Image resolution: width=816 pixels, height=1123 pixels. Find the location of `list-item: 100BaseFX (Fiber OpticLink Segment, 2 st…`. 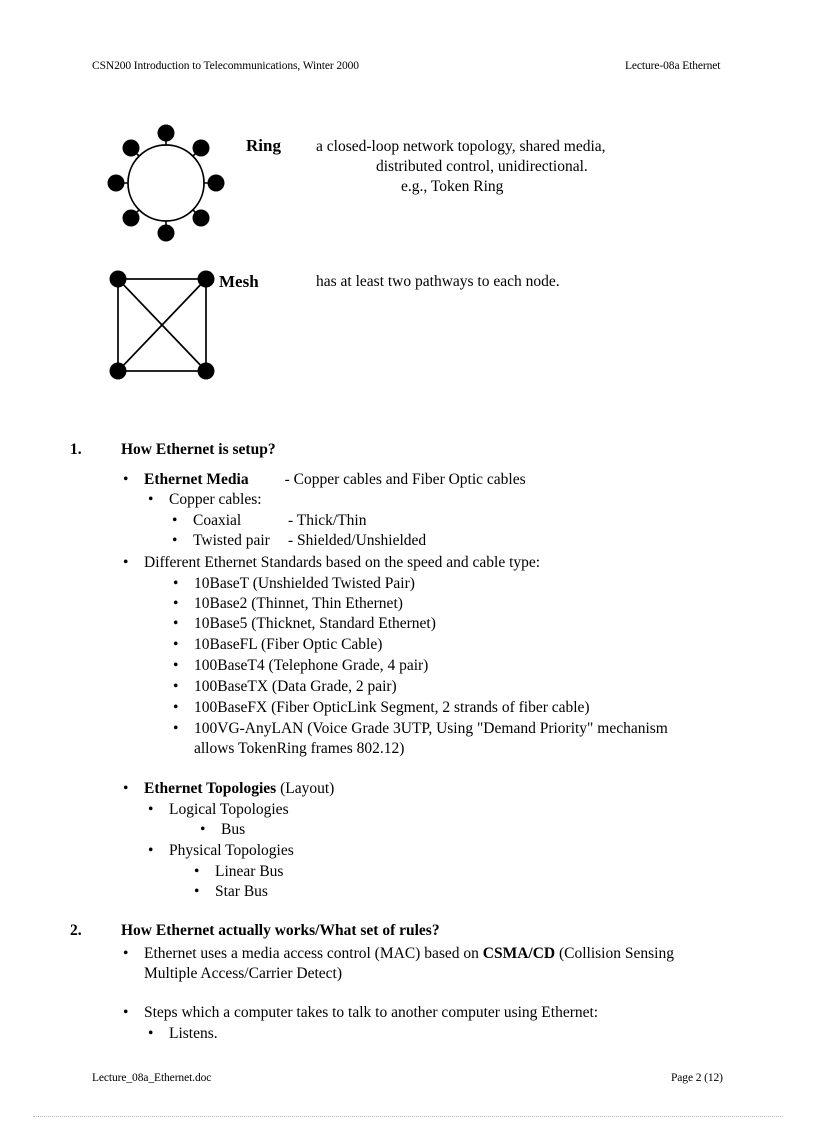

list-item: 100BaseFX (Fiber OpticLink Segment, 2 st… is located at coordinates (392, 707).